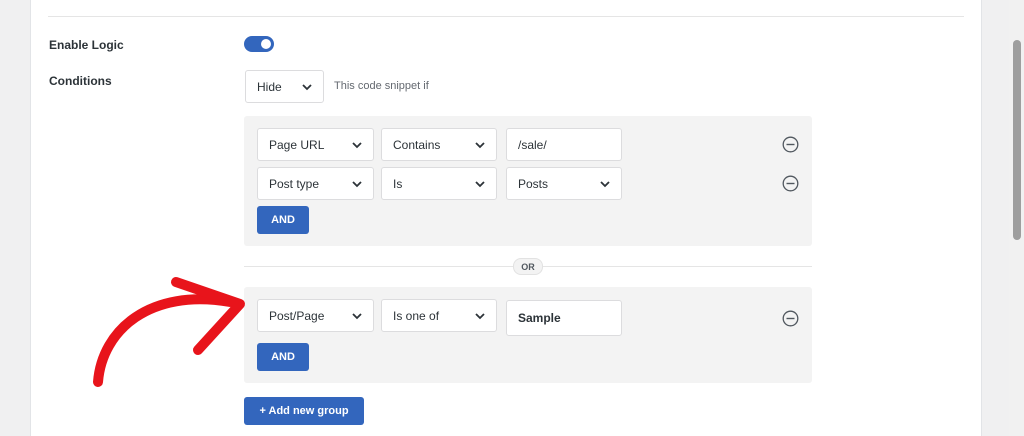 Image resolution: width=1024 pixels, height=436 pixels. Describe the element at coordinates (169, 332) in the screenshot. I see `red-arrow-annotation` at that location.